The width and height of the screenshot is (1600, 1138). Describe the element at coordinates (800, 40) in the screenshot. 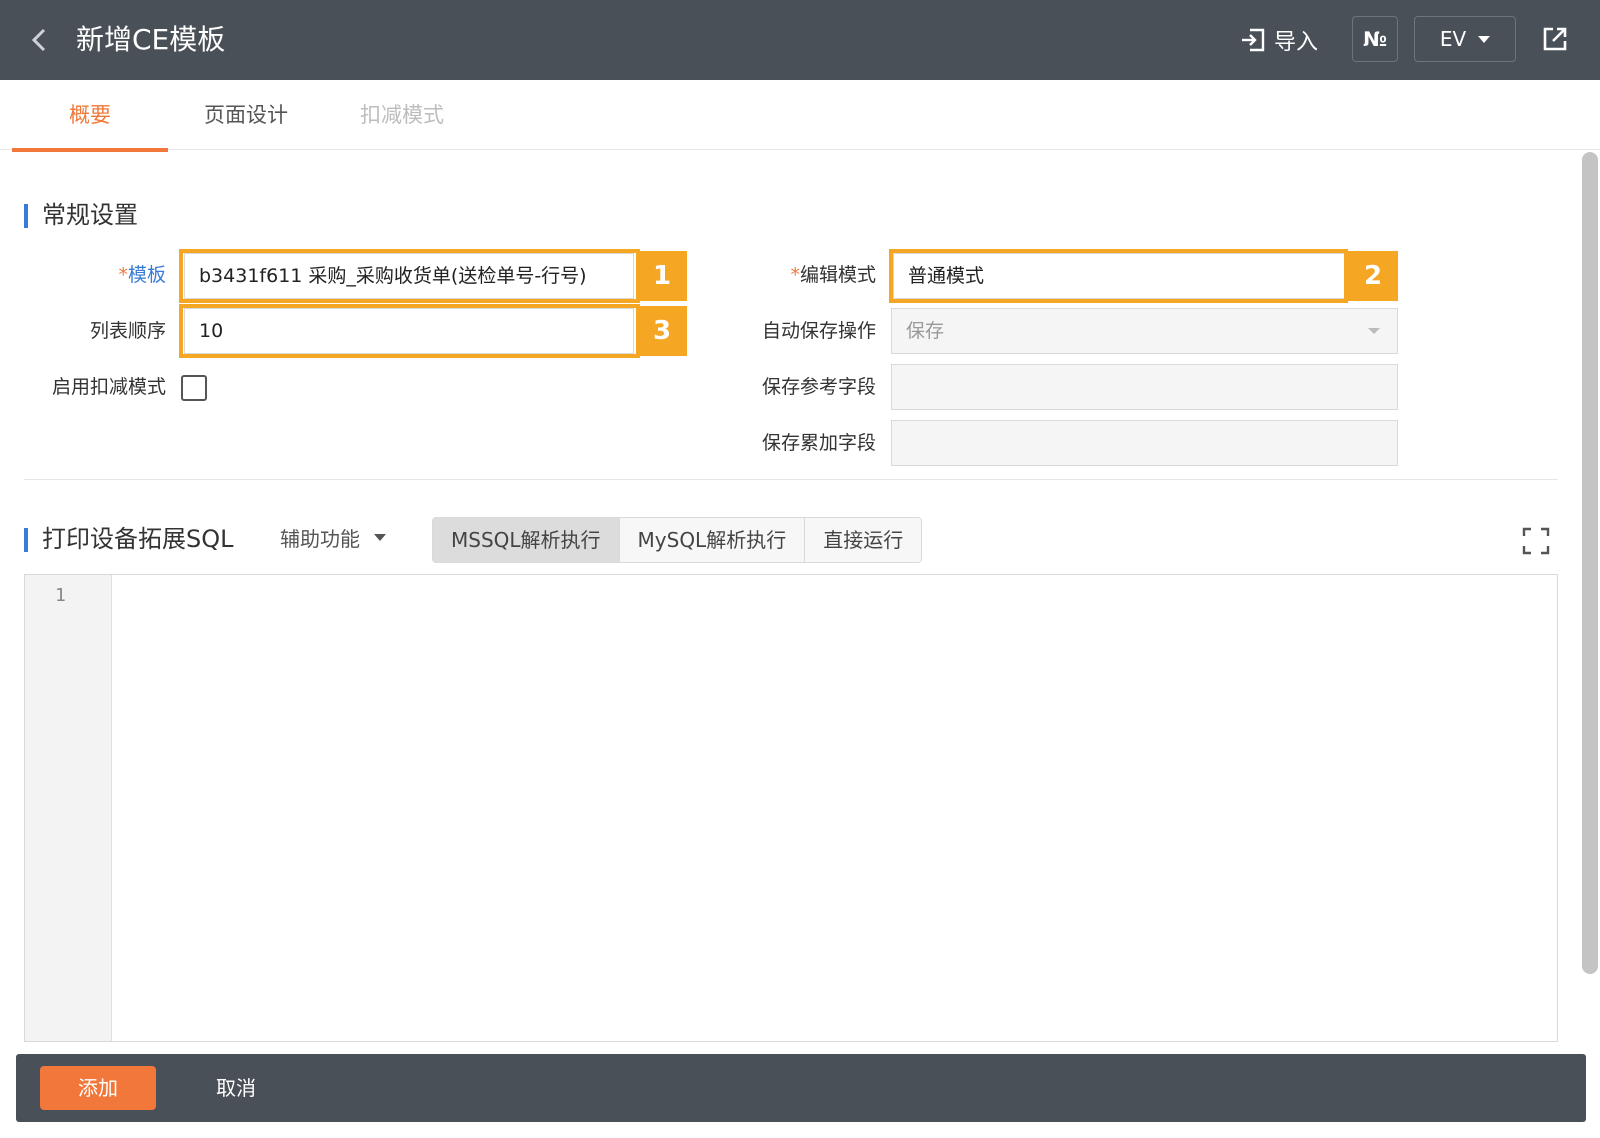

I see `top-header: 新增CE模板 导入 № EV` at that location.